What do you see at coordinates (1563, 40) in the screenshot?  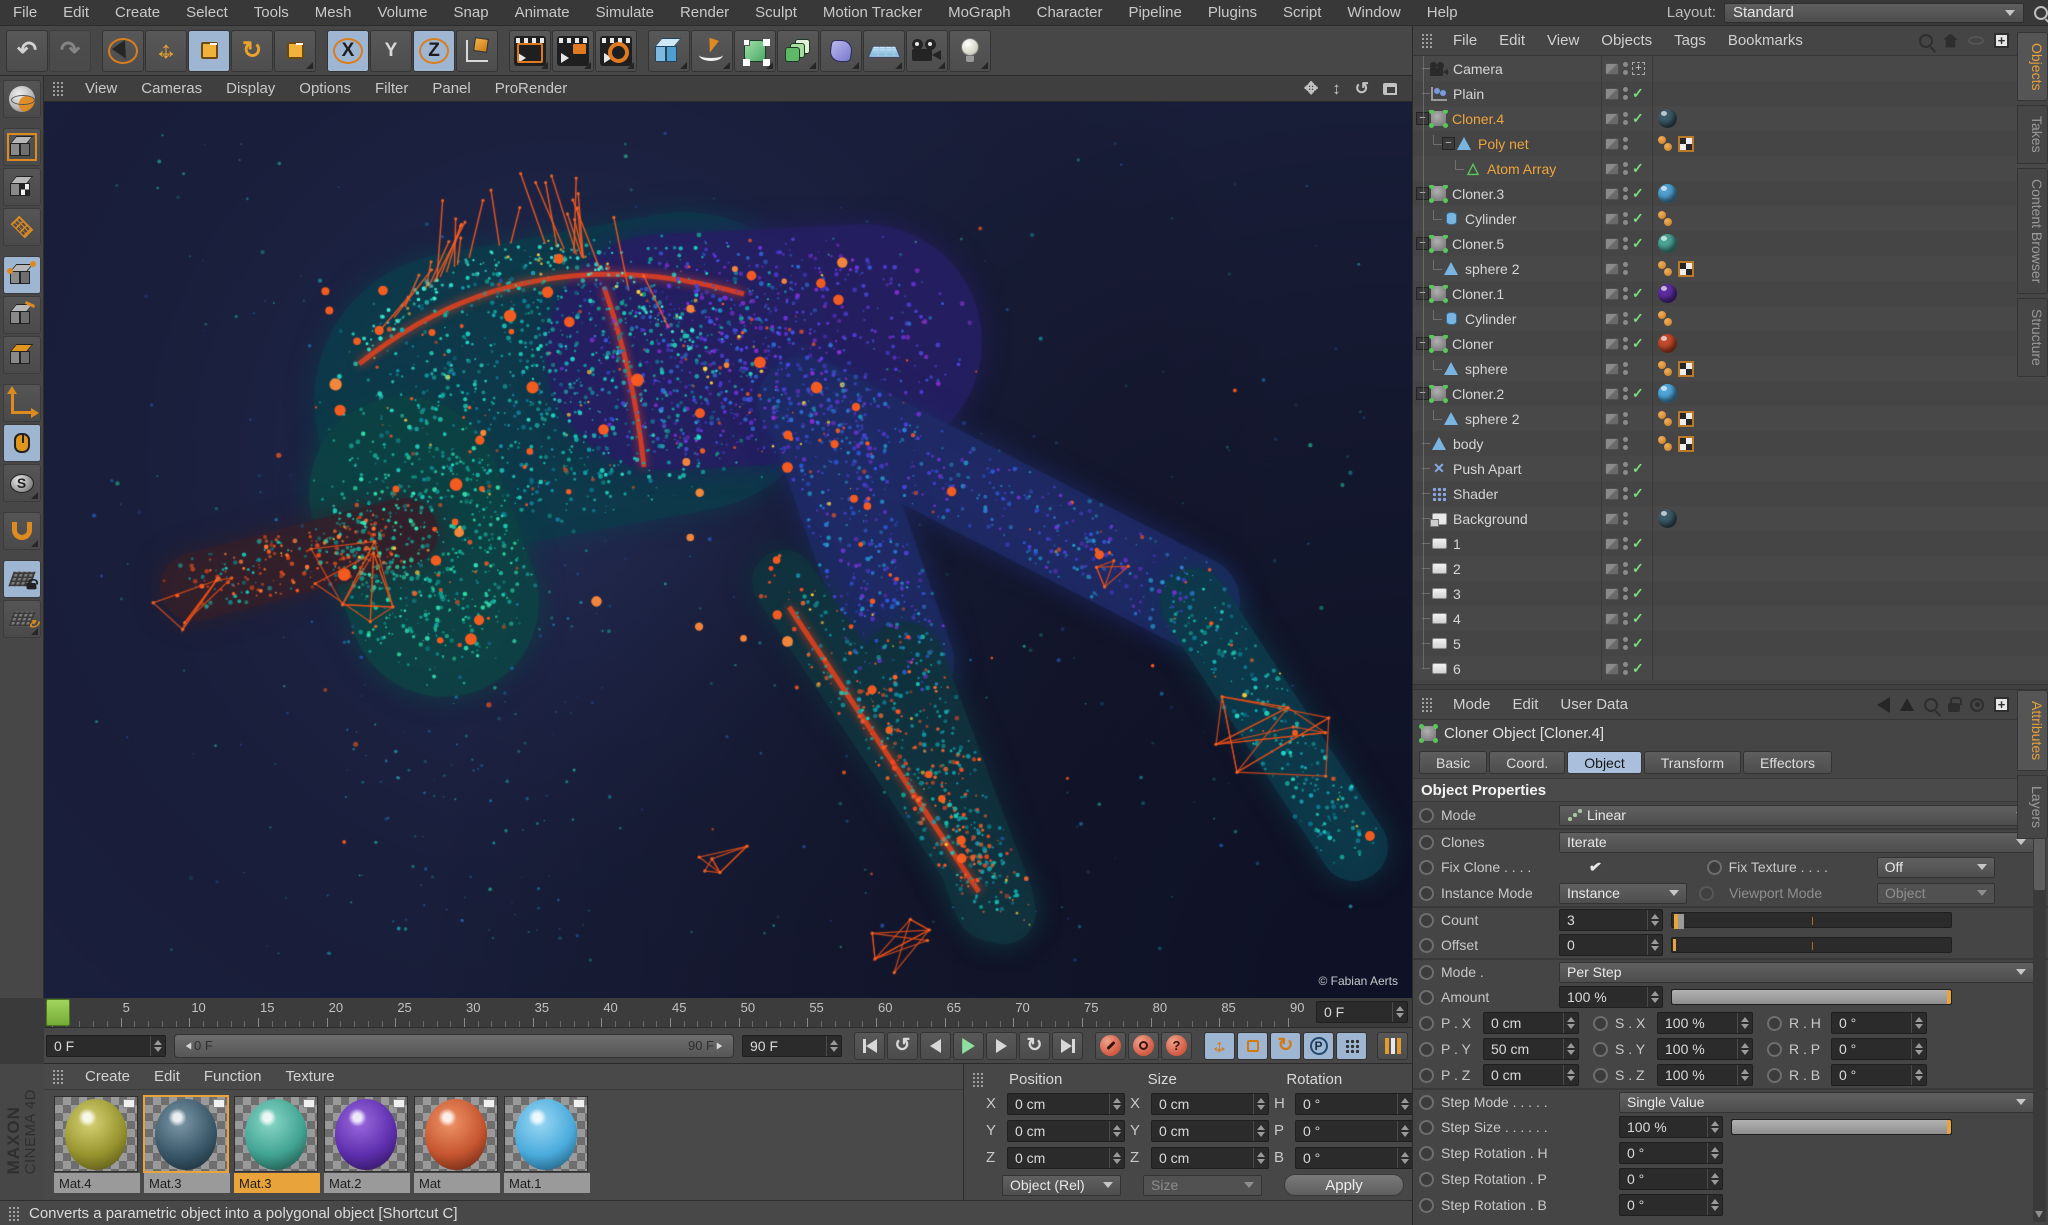 I see `object-manager-menu-view: View` at bounding box center [1563, 40].